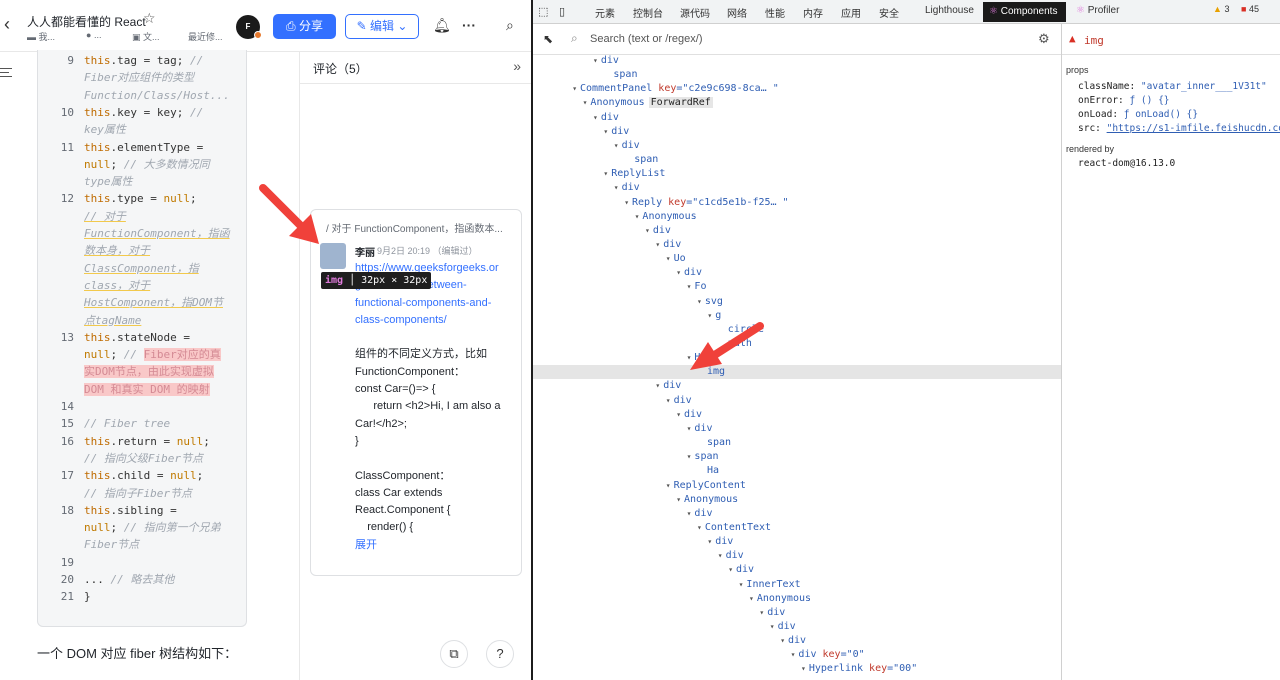 The height and width of the screenshot is (680, 1280). Describe the element at coordinates (813, 12) in the screenshot. I see `tab-memory: 内存` at that location.